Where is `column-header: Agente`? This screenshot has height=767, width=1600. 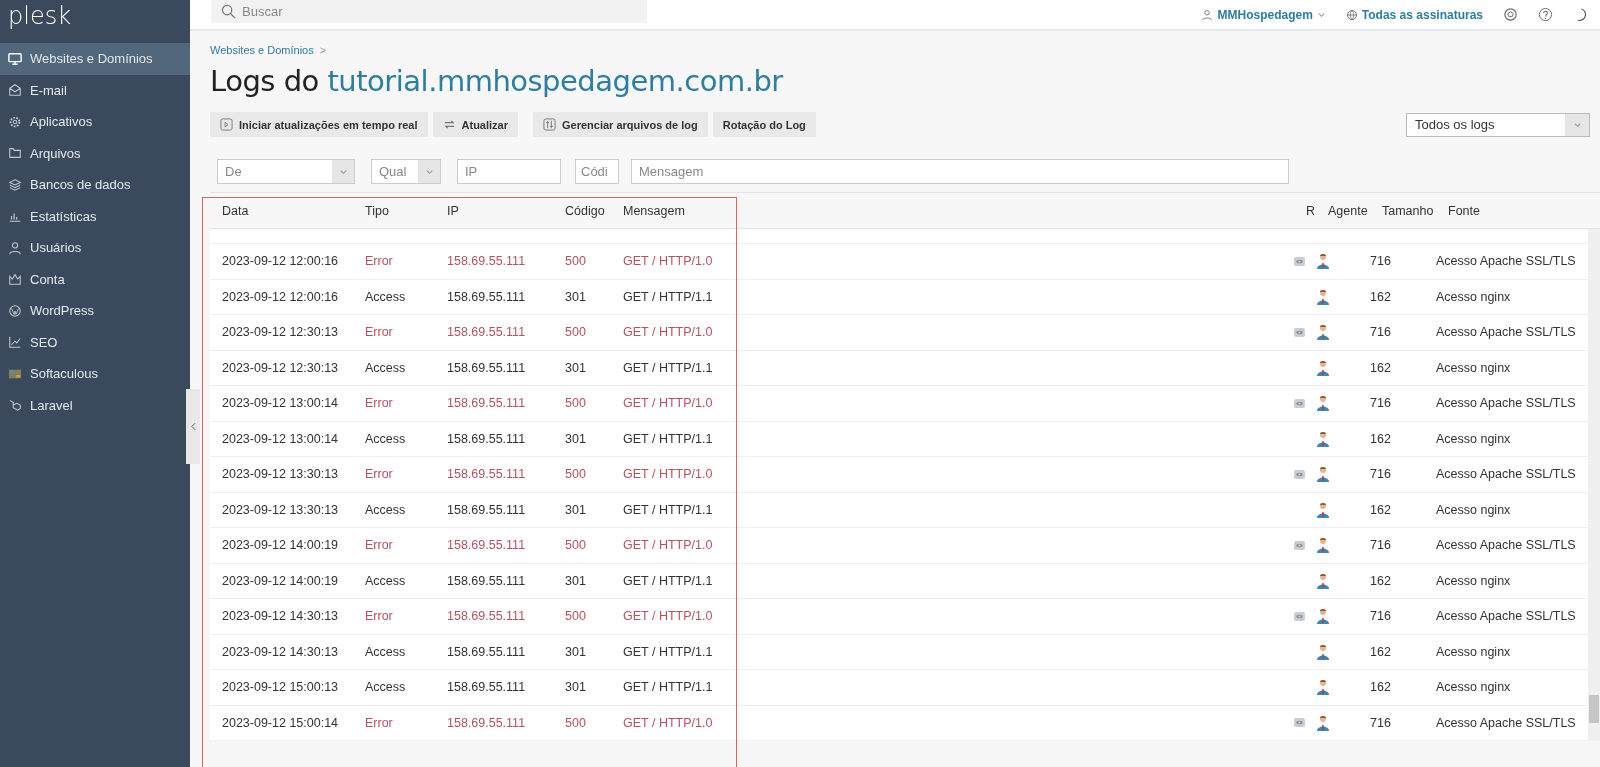
column-header: Agente is located at coordinates (1355, 210).